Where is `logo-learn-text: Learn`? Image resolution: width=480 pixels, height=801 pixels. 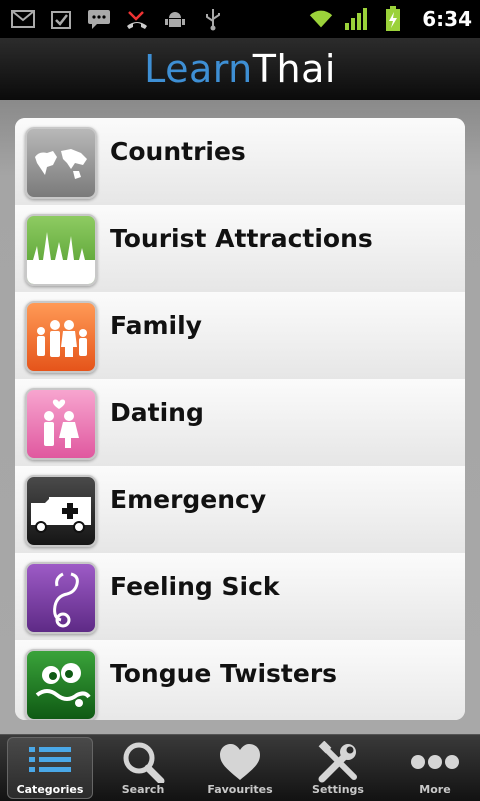
logo-learn-text: Learn is located at coordinates (198, 69).